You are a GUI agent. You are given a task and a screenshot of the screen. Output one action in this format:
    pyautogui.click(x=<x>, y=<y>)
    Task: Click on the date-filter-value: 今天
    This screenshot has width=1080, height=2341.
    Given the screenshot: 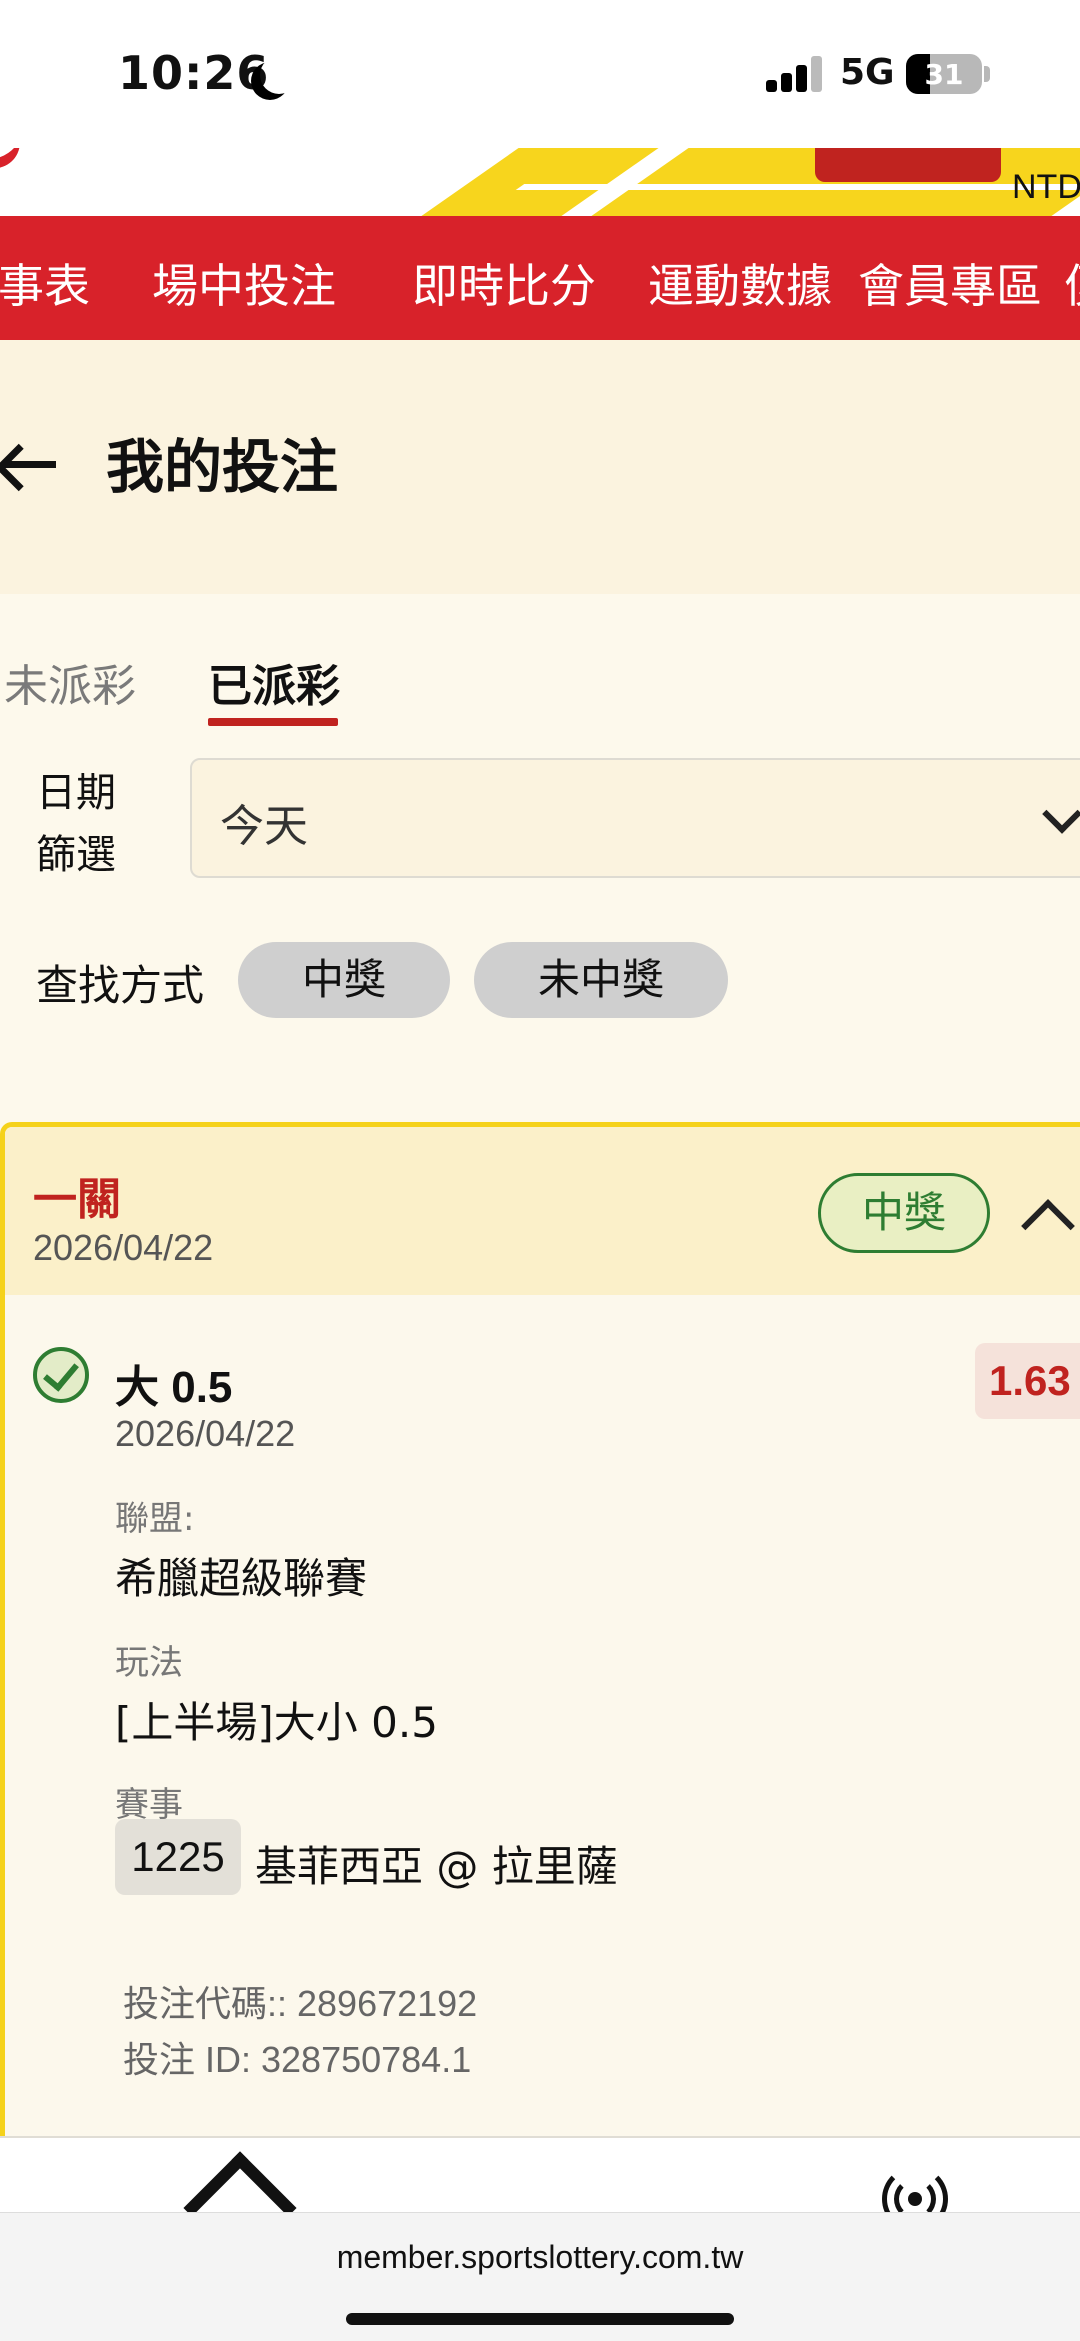 What is the action you would take?
    pyautogui.click(x=264, y=826)
    